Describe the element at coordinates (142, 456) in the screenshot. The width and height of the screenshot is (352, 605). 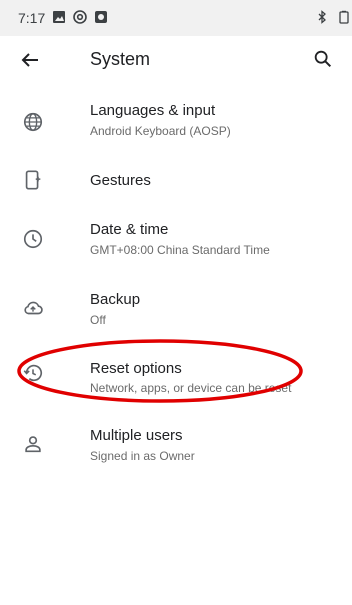
I see `item-subtitle: Signed in as Owner` at that location.